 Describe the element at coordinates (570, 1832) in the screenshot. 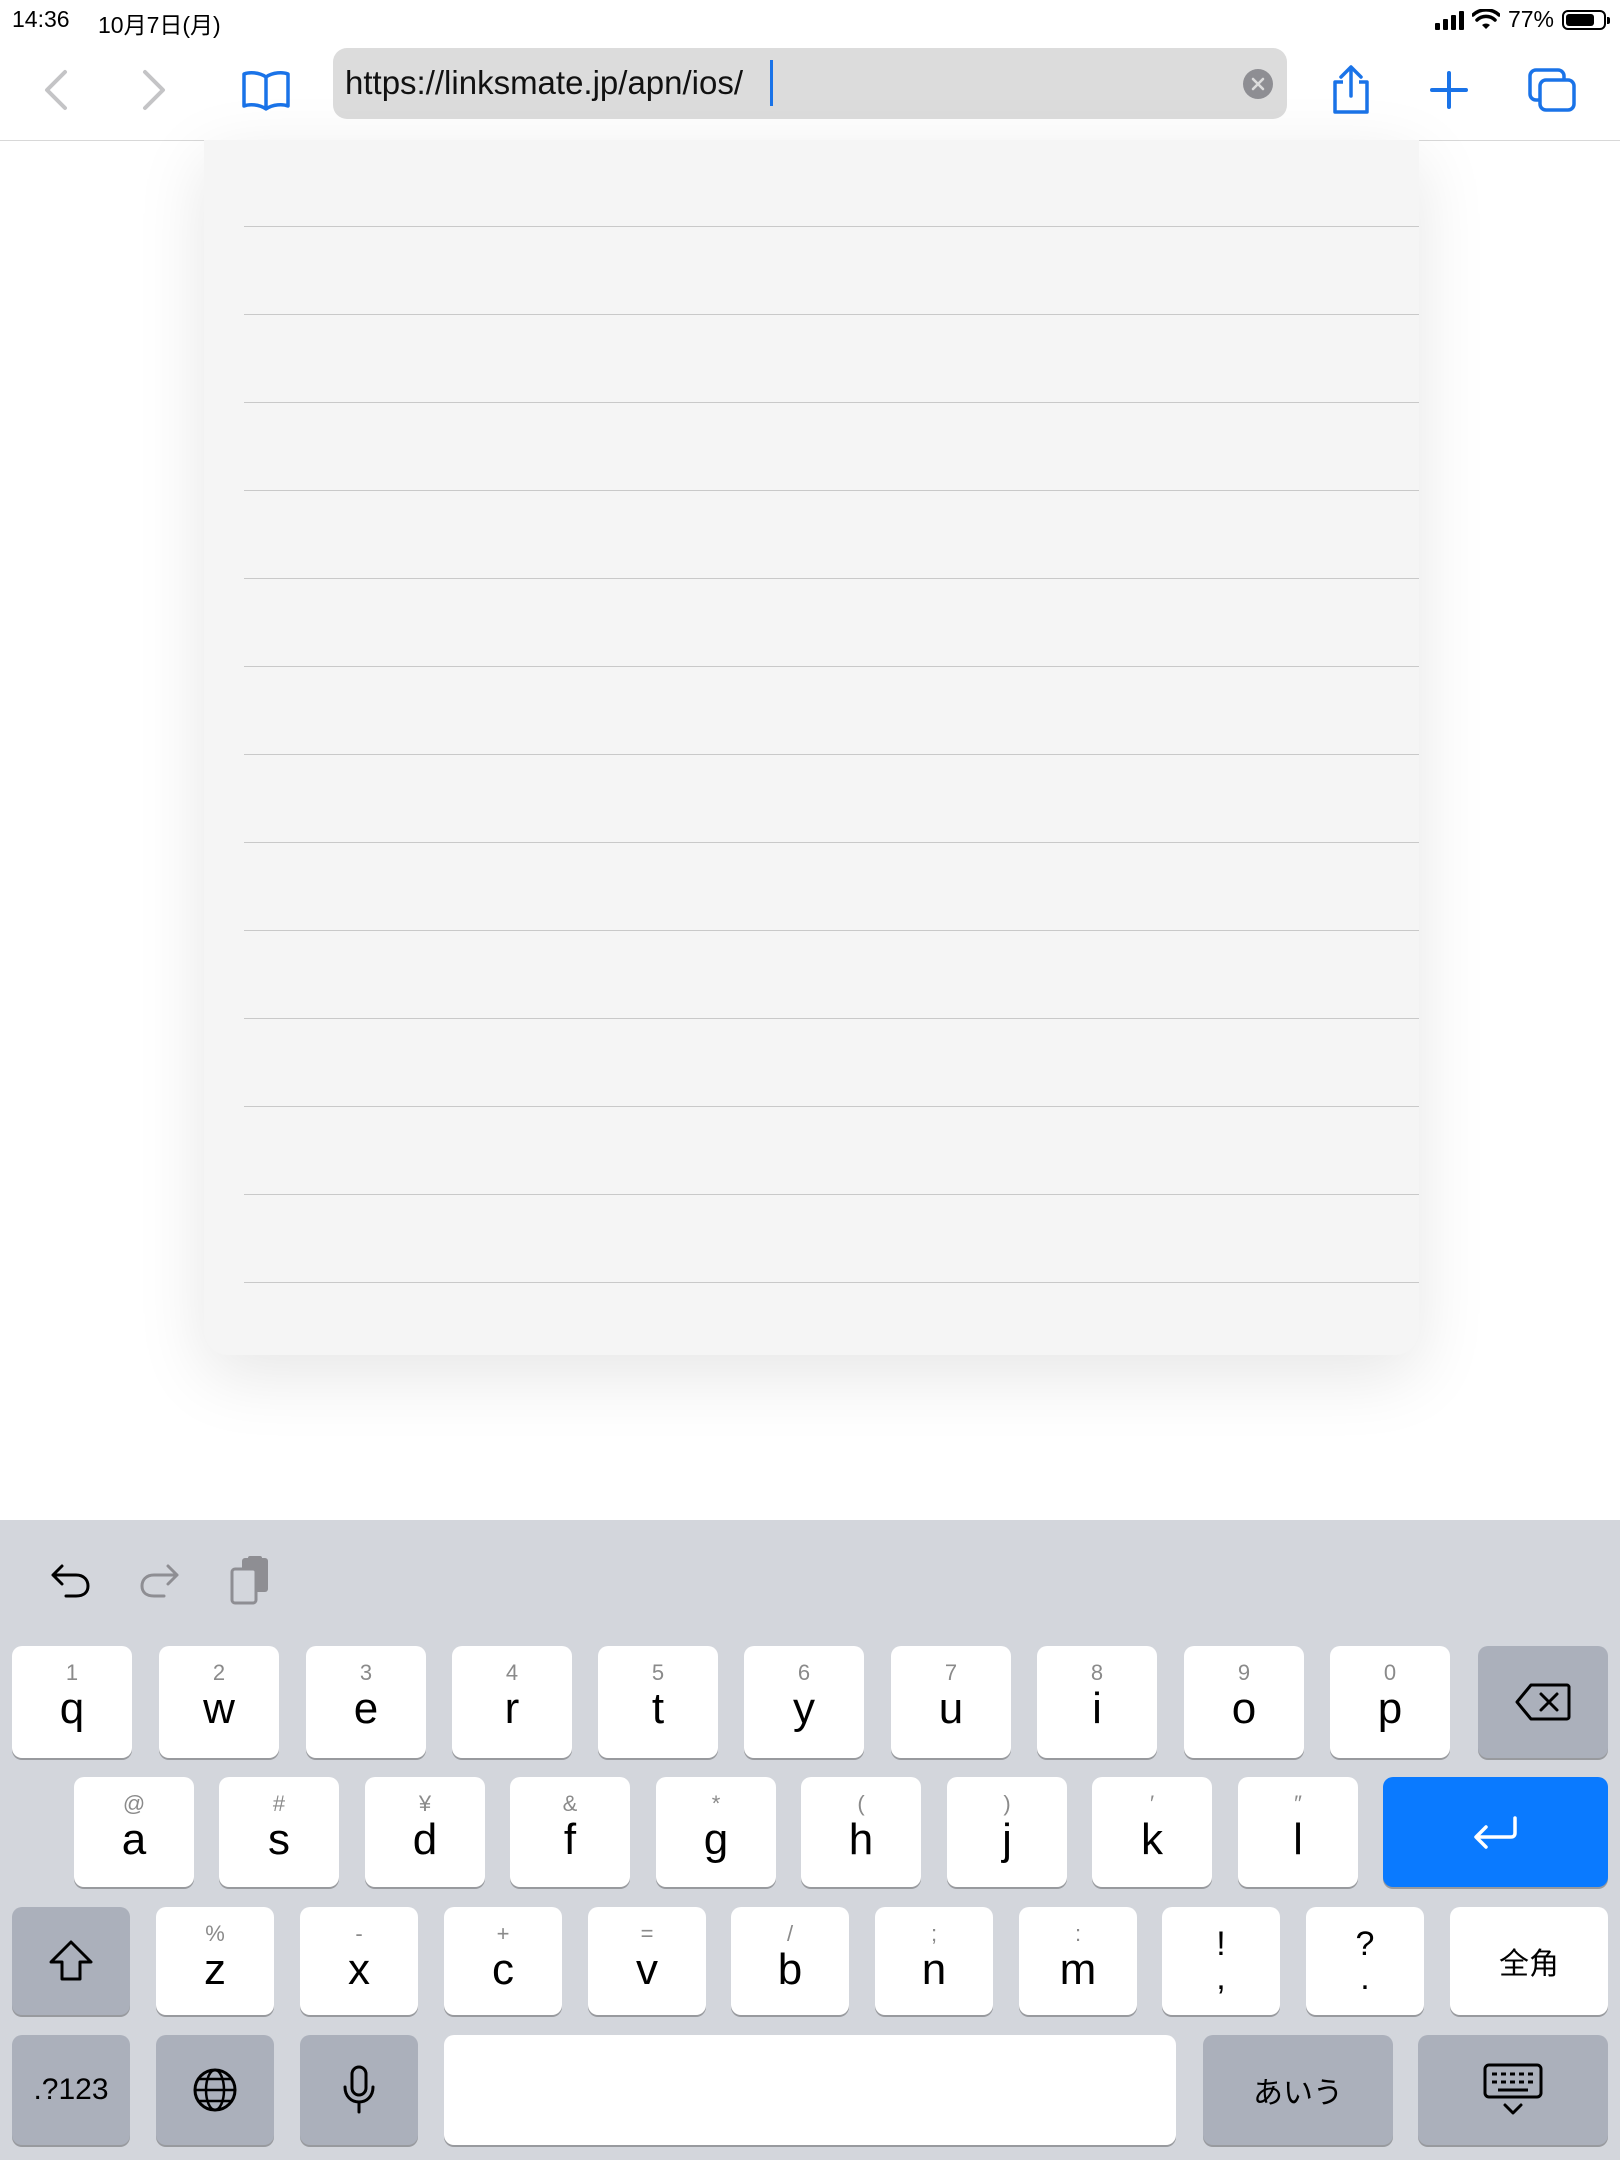

I see `key-f: & f` at that location.